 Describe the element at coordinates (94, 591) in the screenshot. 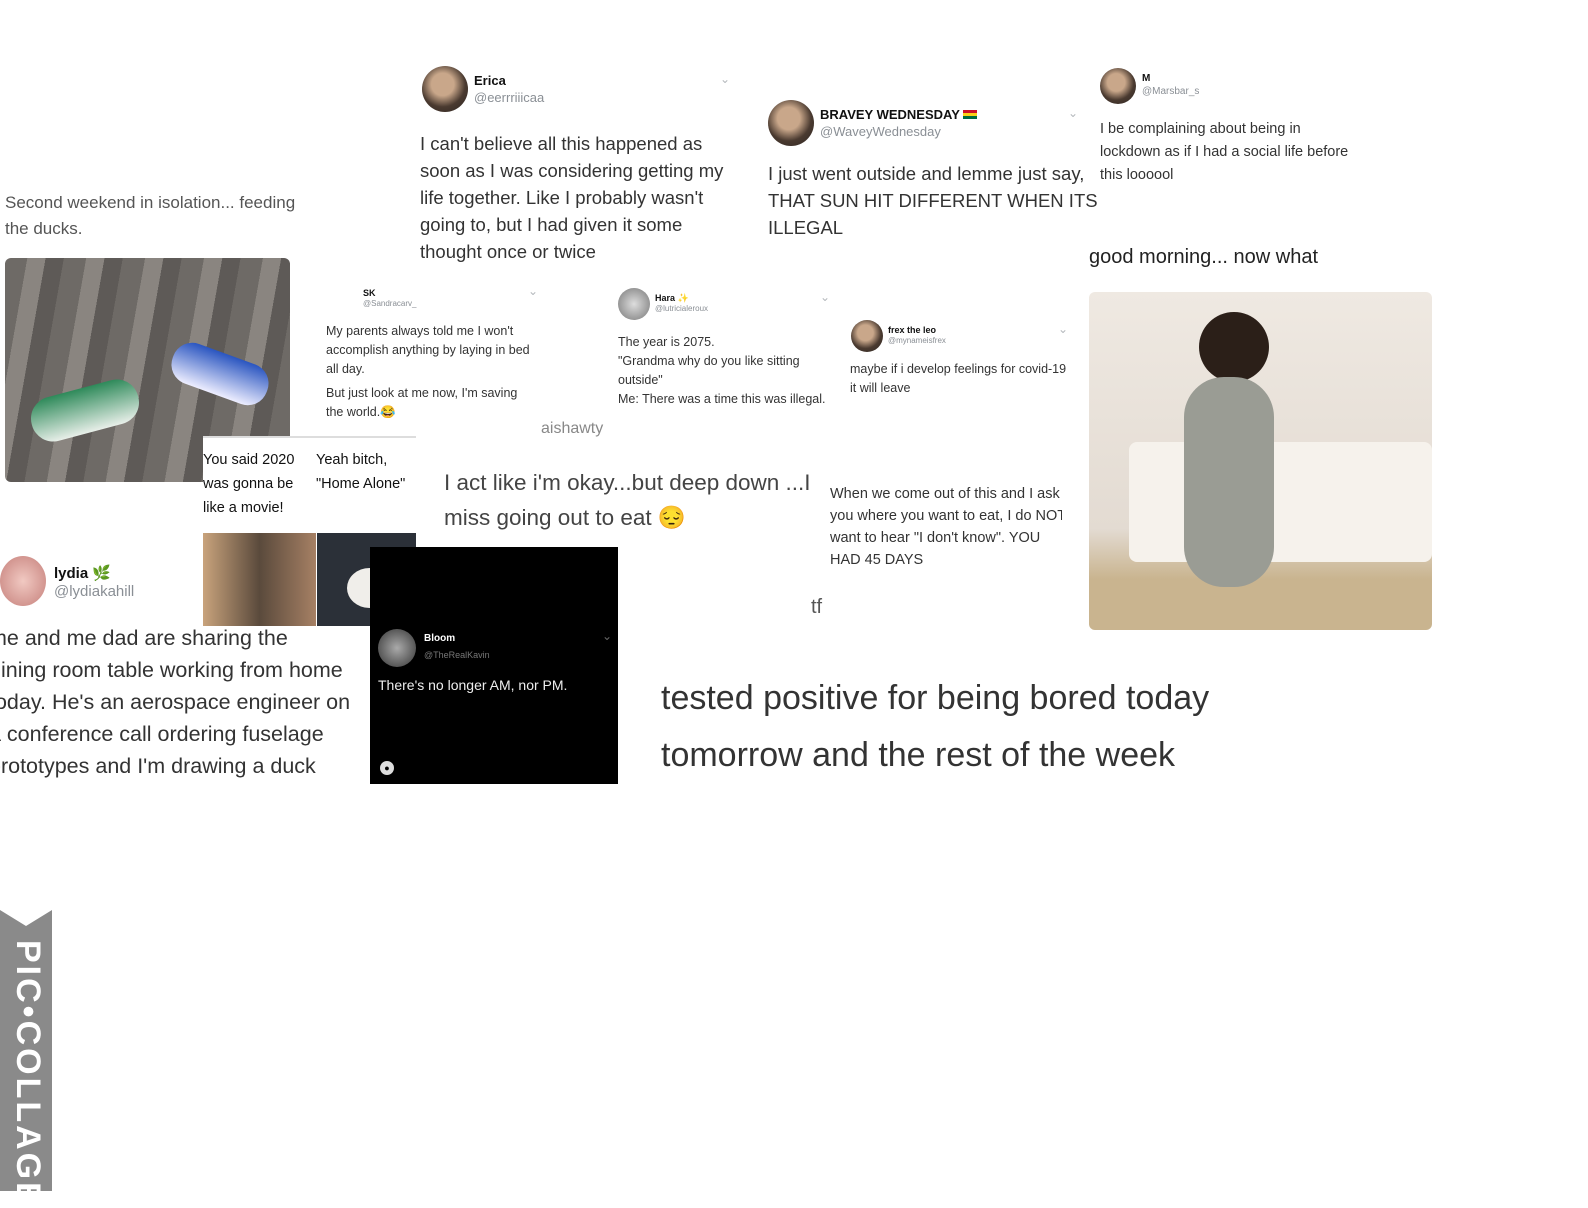

I see `handle: @lydiakahill` at that location.